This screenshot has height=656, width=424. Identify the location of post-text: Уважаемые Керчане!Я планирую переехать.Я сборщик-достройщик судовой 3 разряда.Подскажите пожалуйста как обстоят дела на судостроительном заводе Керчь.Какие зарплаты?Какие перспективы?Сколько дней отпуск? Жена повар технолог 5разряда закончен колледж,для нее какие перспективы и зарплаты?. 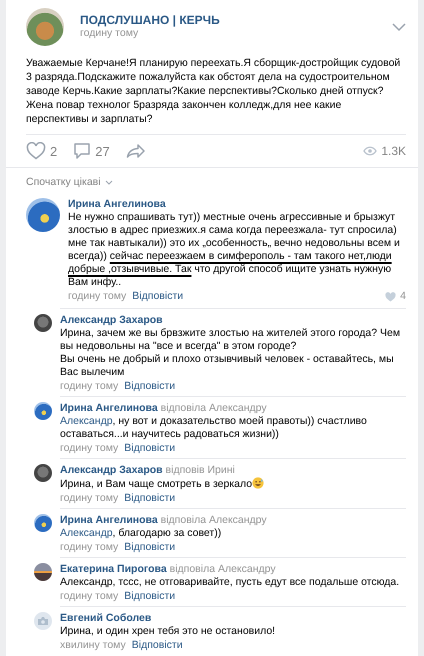
(213, 91).